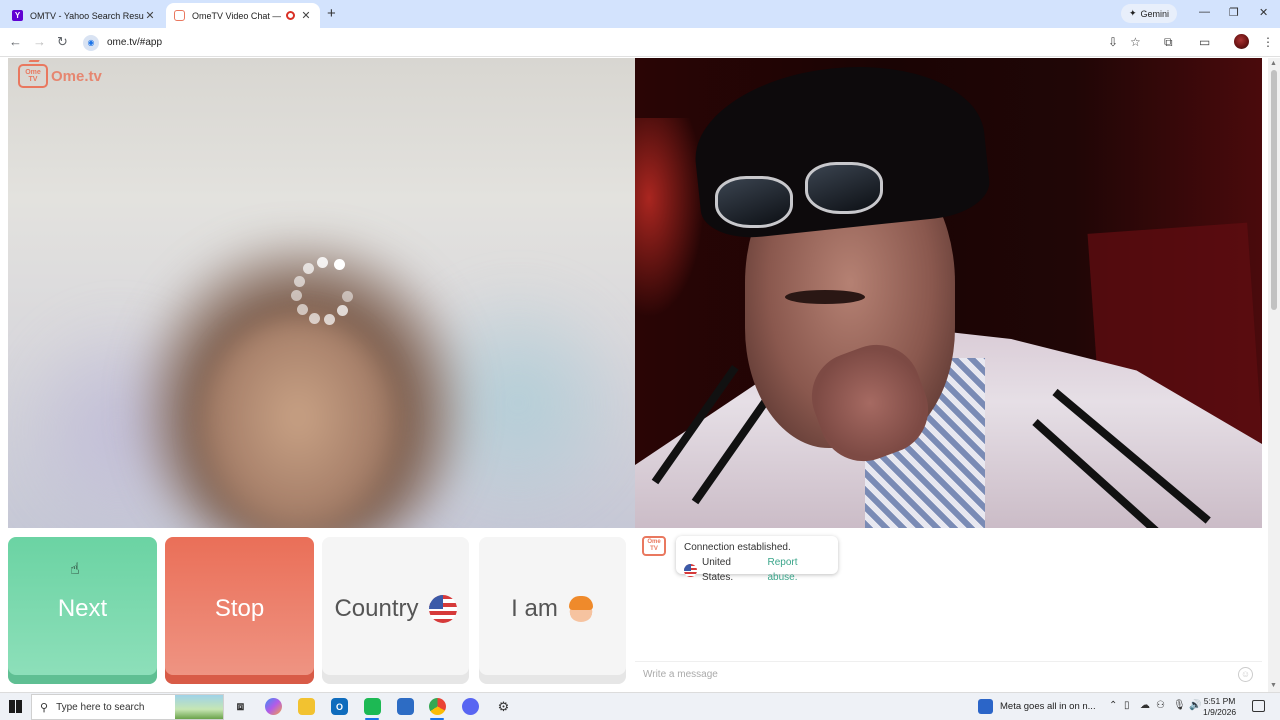  What do you see at coordinates (1268, 42) in the screenshot?
I see `menu-icon: ⋮` at bounding box center [1268, 42].